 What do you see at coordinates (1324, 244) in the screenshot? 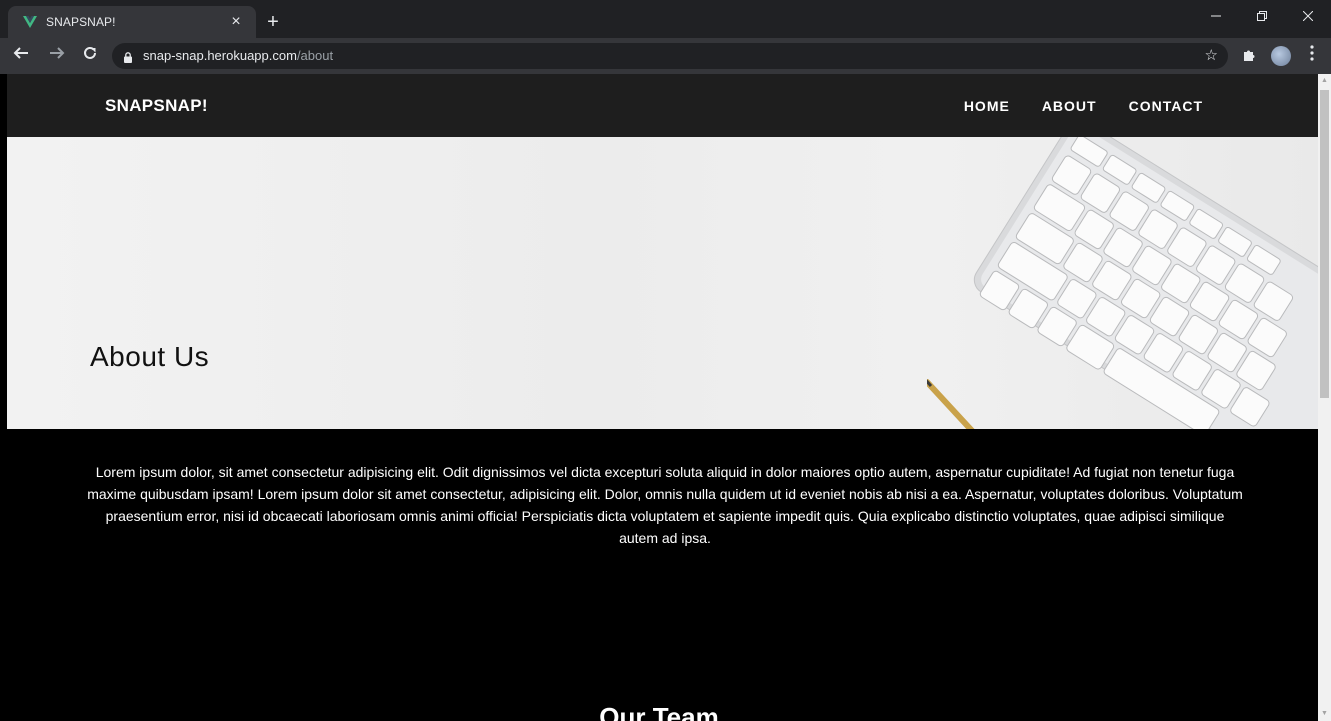
I see `scrollbar-thumb` at bounding box center [1324, 244].